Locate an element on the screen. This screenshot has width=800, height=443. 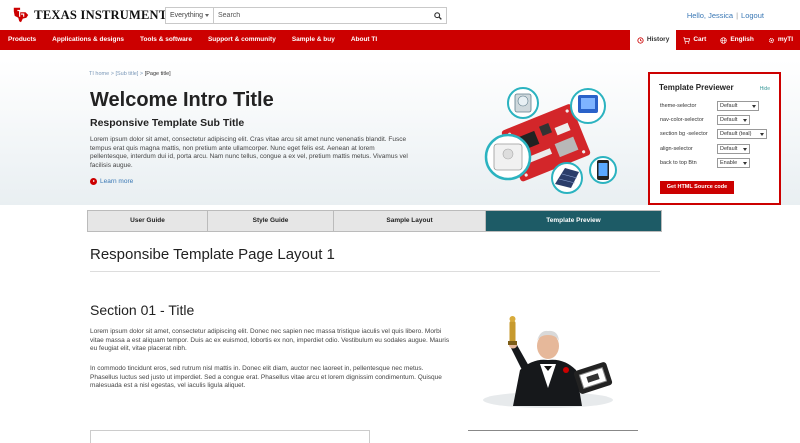
ti-logo: TEXAS INSTRUMENTS is located at coordinates (93, 15).